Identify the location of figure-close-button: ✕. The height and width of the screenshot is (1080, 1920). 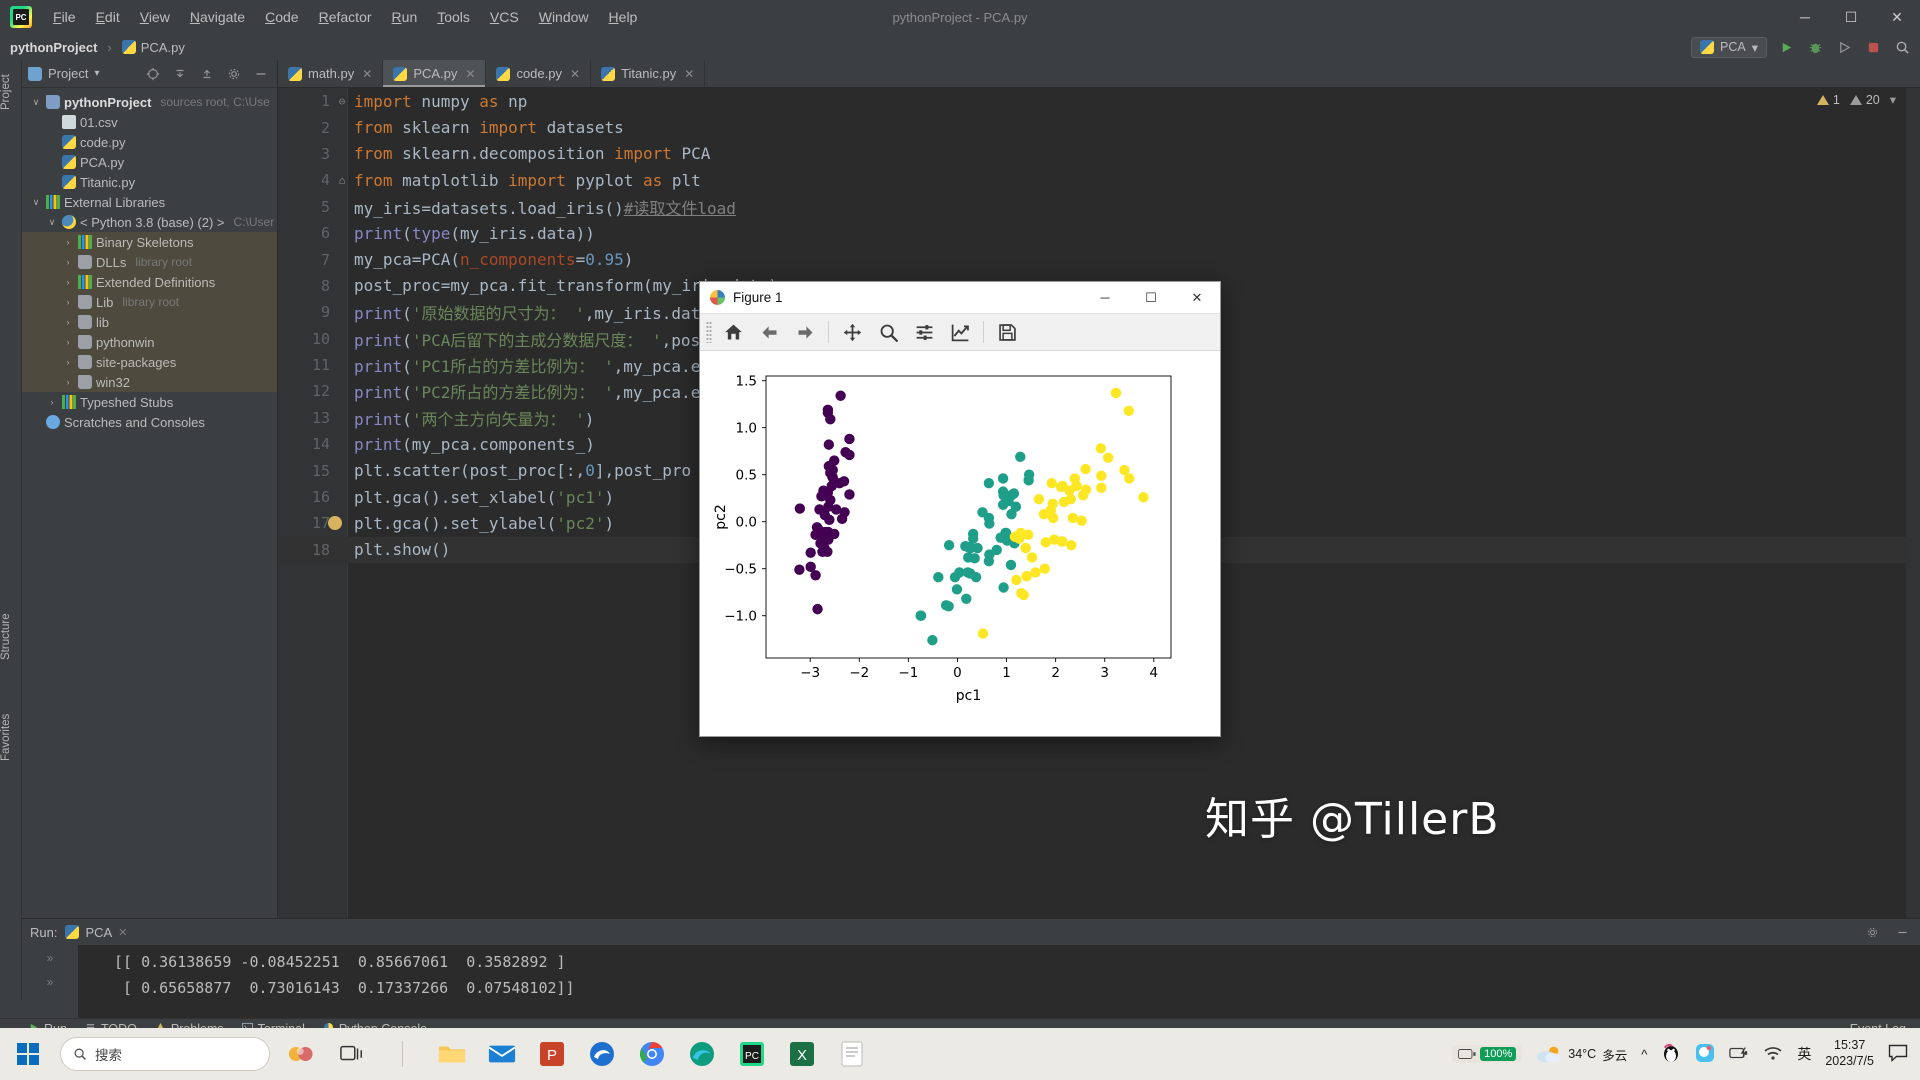
(1197, 298).